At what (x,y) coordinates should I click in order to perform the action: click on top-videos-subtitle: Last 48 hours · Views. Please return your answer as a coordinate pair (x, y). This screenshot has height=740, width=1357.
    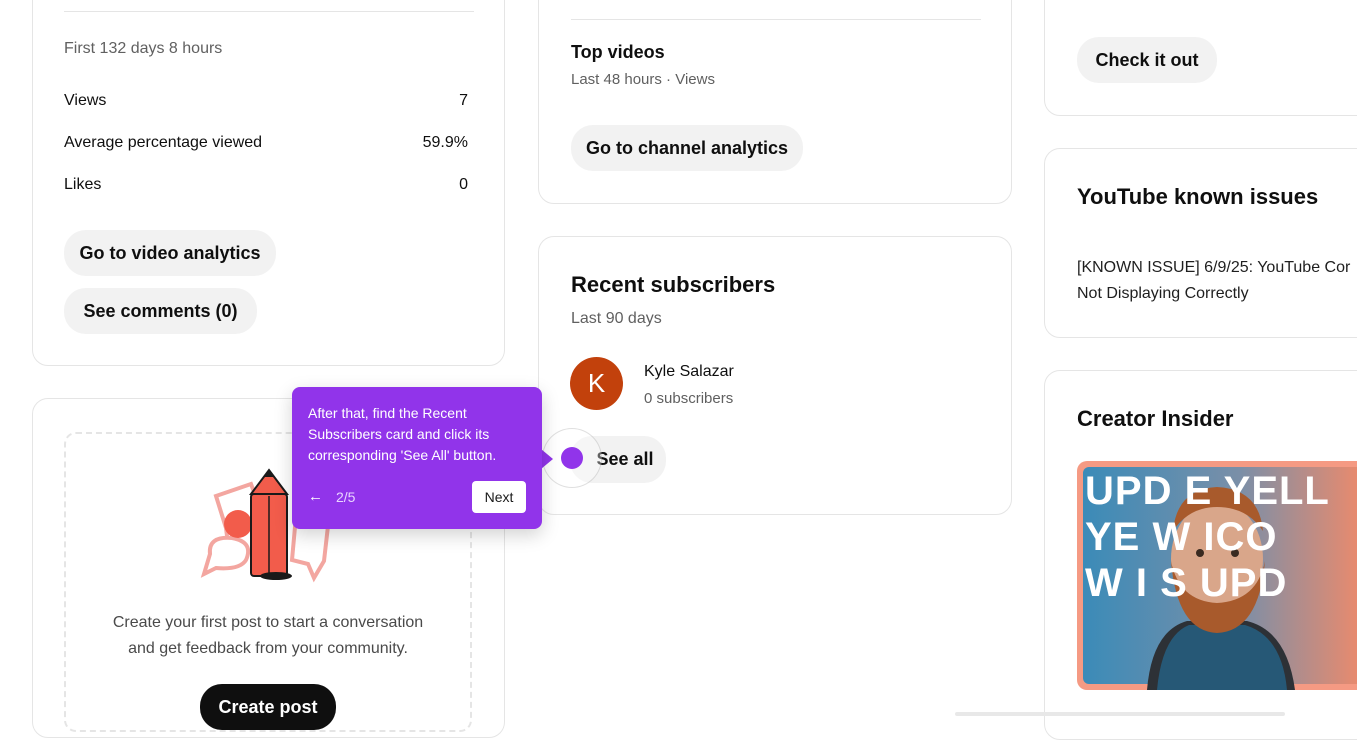
    Looking at the image, I should click on (643, 79).